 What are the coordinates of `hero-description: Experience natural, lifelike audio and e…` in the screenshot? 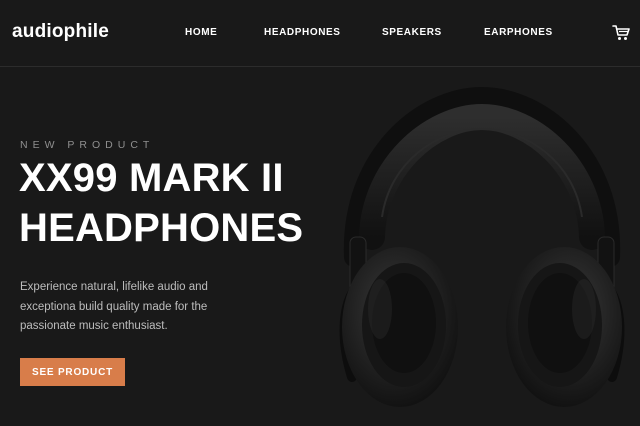 It's located at (114, 306).